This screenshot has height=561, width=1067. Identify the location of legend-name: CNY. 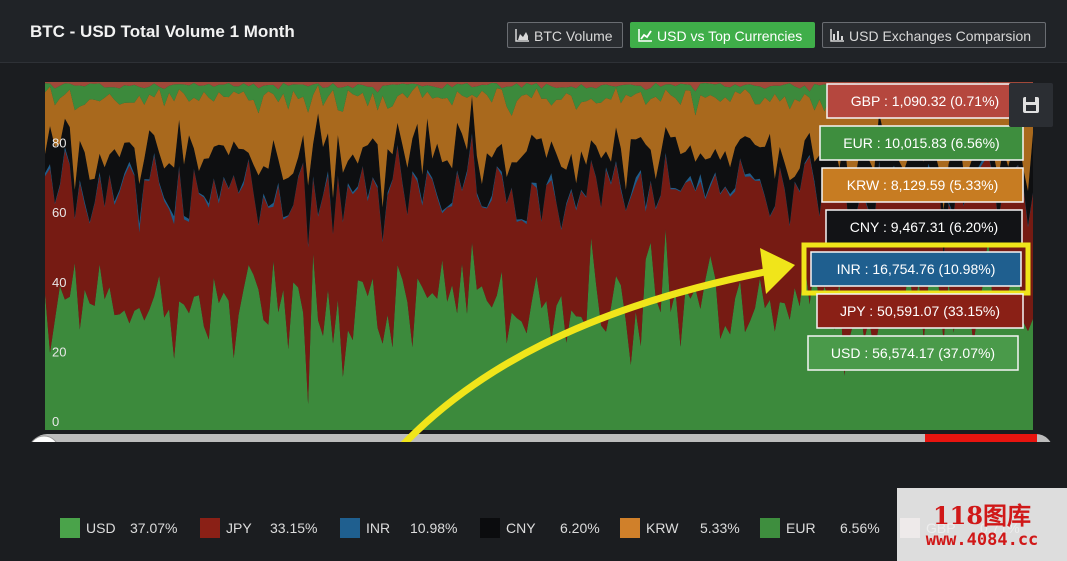
(521, 528).